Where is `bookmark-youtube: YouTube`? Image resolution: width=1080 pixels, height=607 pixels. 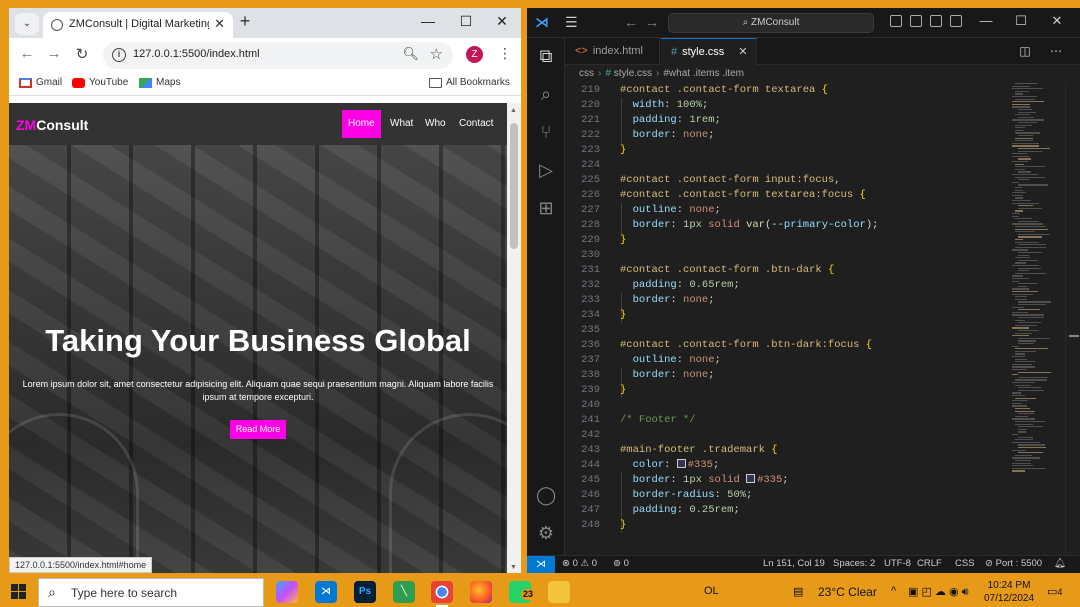 bookmark-youtube: YouTube is located at coordinates (100, 82).